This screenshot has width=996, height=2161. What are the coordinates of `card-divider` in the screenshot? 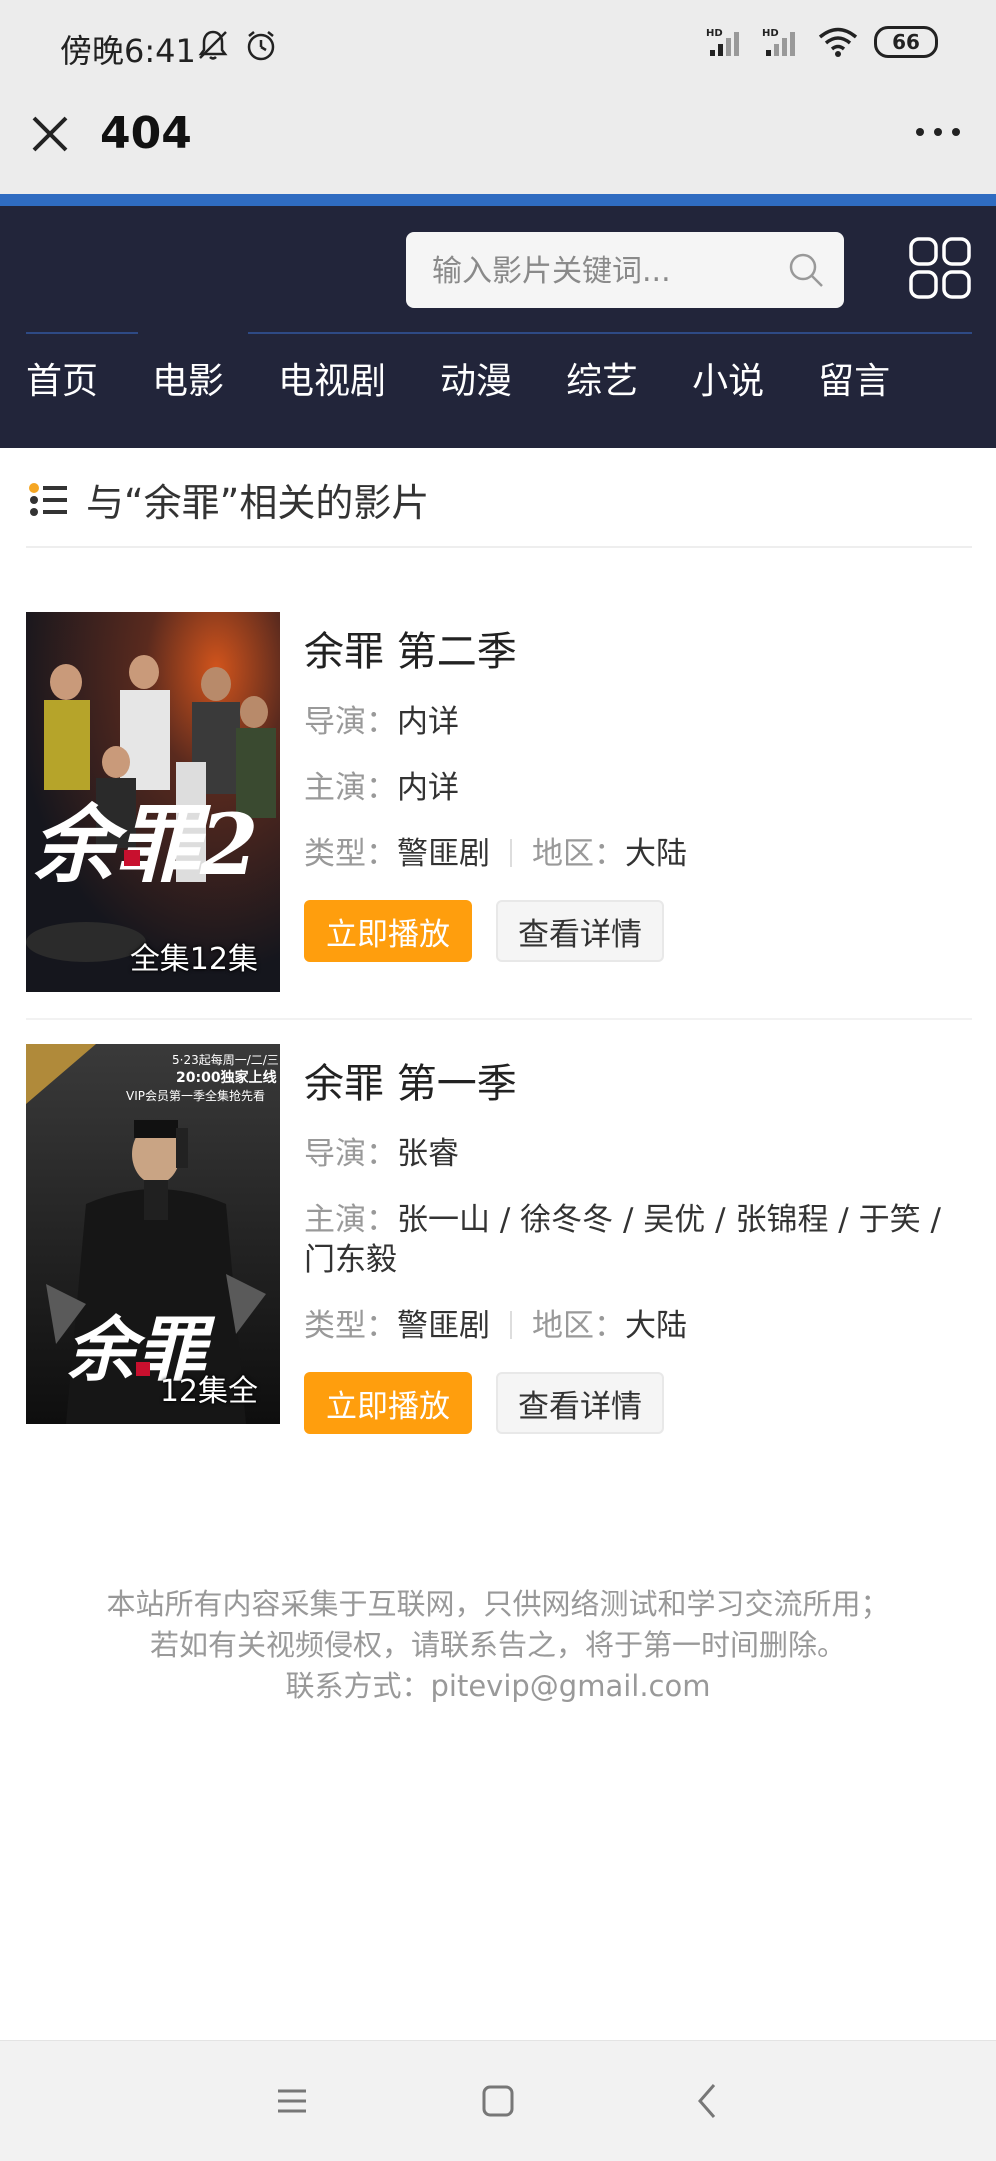 It's located at (499, 1019).